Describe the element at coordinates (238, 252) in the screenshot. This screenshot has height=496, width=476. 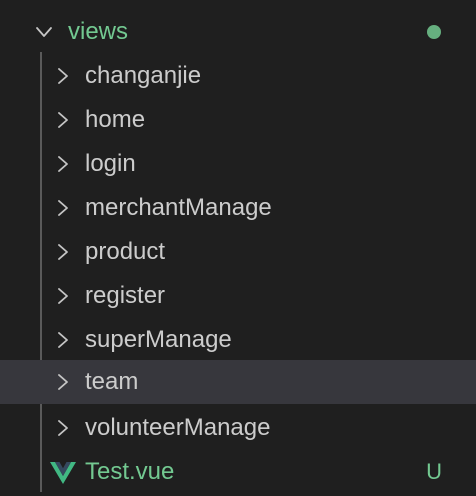
I see `folder-product: product` at that location.